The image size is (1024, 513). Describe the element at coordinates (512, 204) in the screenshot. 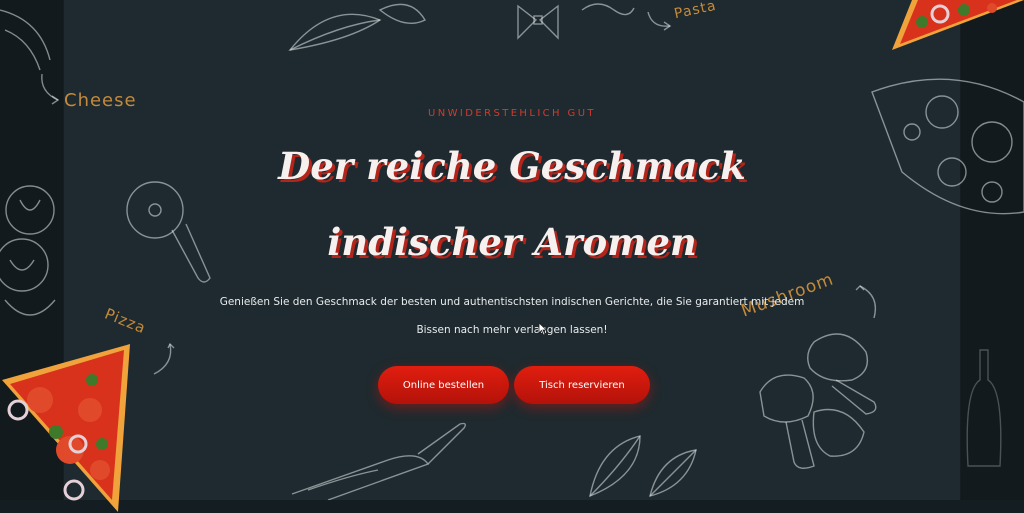

I see `hero-headline: Der reiche Geschmack indischer Aromen` at that location.